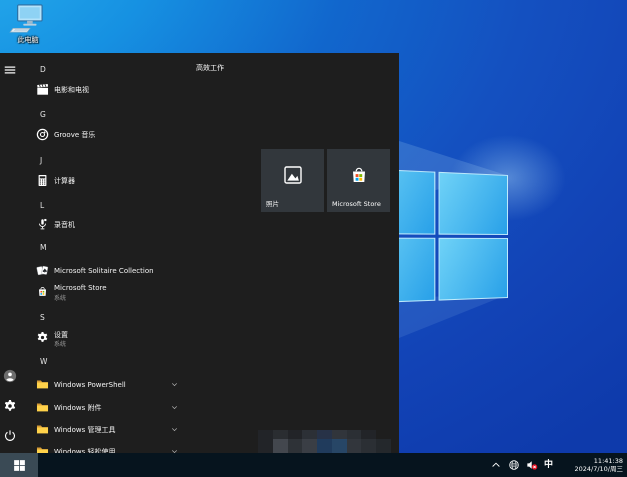  I want to click on windows-icon, so click(19, 465).